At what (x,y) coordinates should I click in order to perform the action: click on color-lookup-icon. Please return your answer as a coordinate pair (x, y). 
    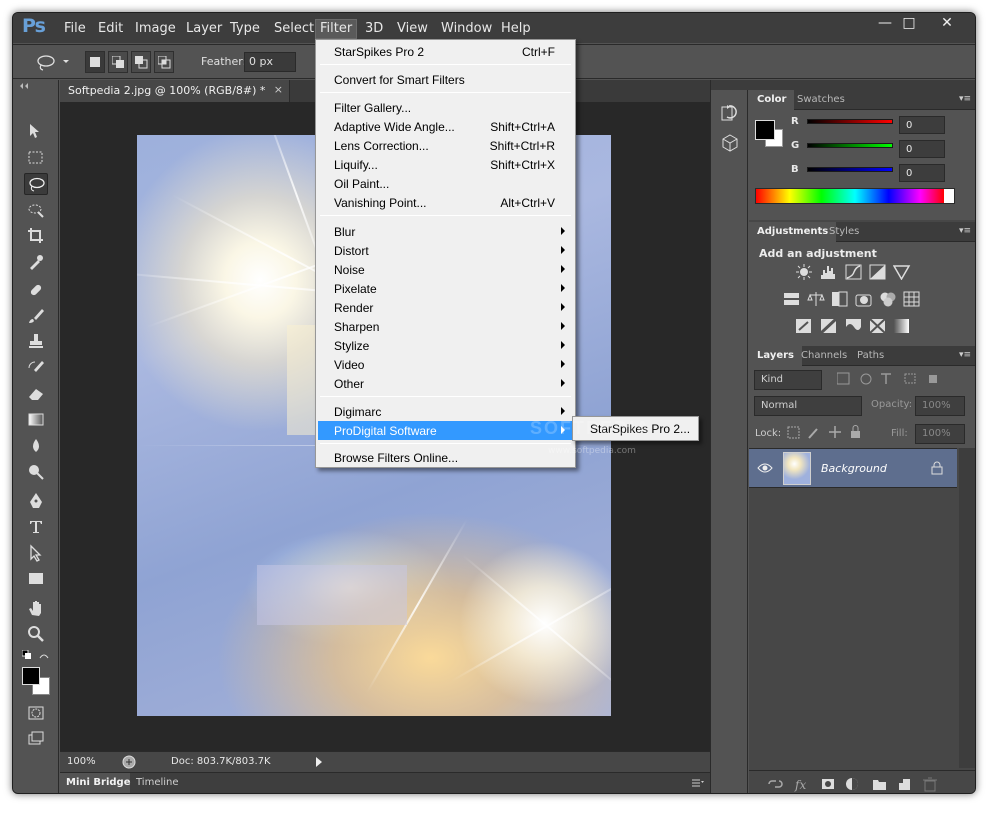
    Looking at the image, I should click on (912, 299).